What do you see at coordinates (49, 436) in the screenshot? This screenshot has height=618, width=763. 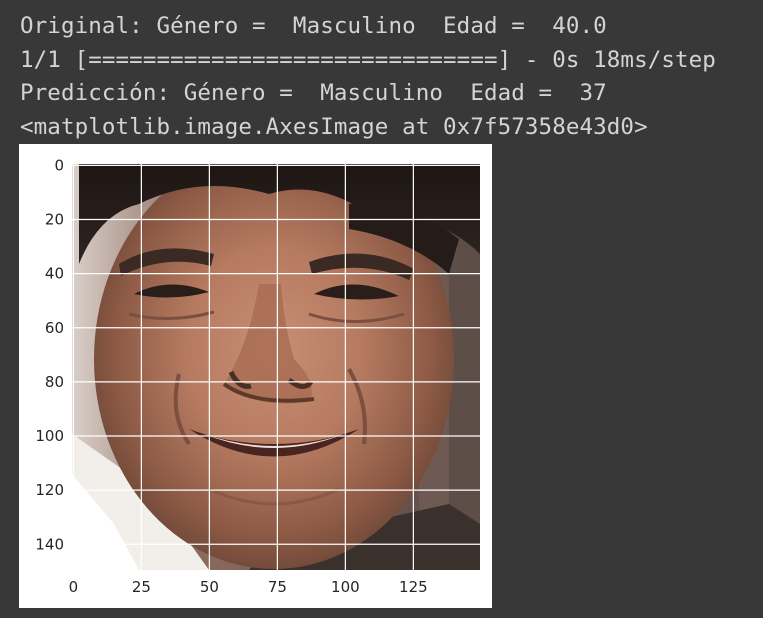 I see `y-tick-label: 100` at bounding box center [49, 436].